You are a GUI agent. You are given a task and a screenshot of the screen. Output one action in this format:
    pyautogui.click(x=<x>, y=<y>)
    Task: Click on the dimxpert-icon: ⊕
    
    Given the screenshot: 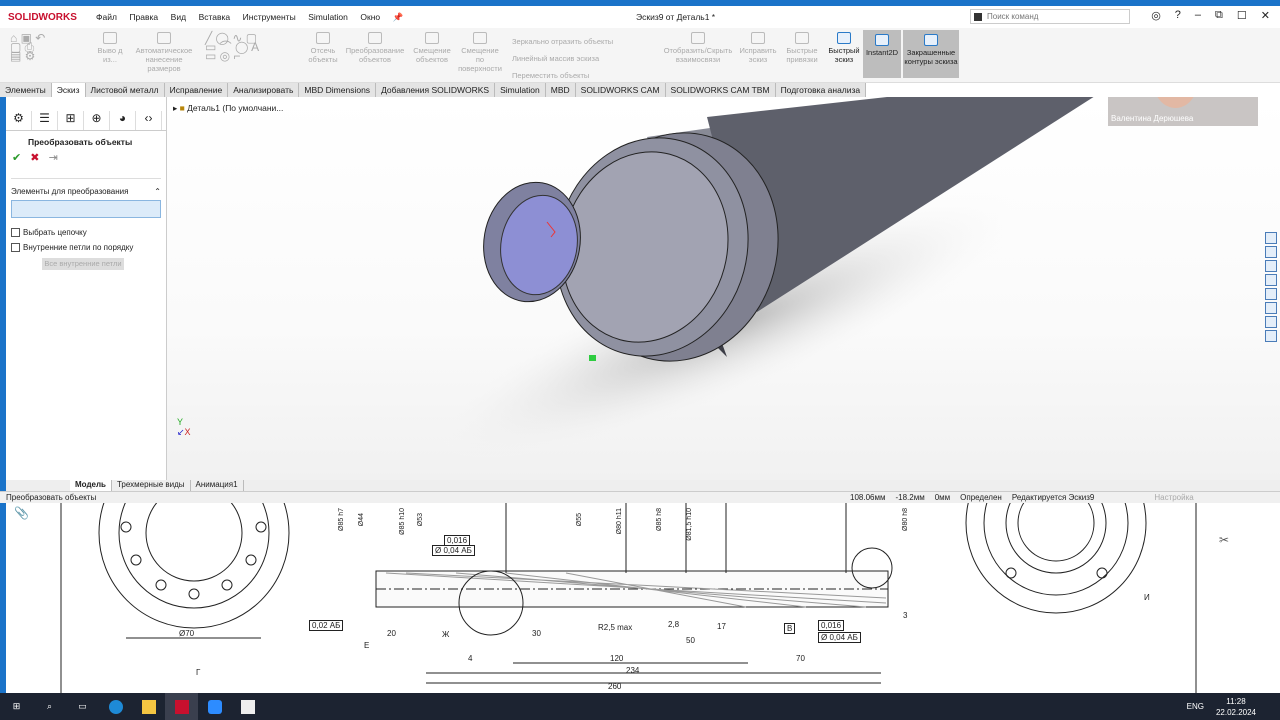 What is the action you would take?
    pyautogui.click(x=97, y=120)
    